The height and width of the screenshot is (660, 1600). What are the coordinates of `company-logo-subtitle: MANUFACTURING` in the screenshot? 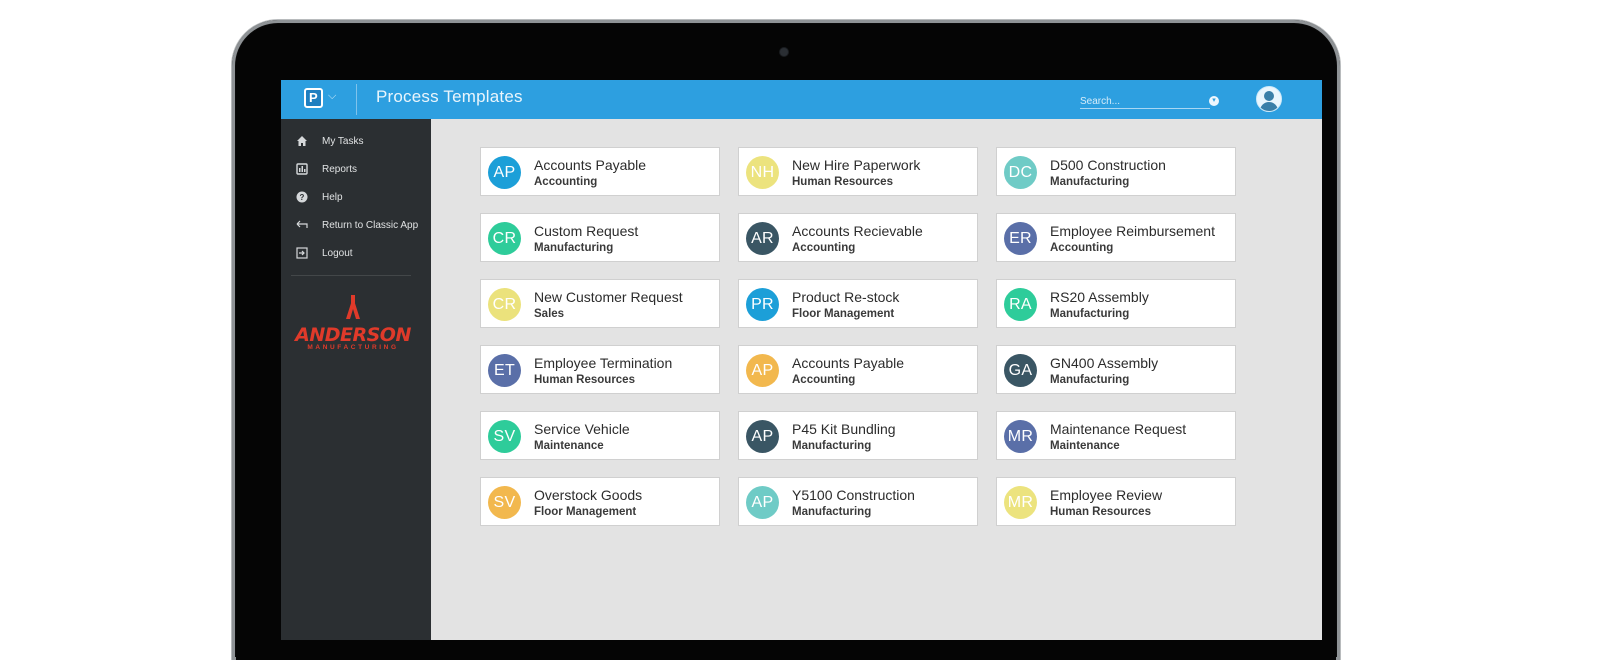 It's located at (353, 347).